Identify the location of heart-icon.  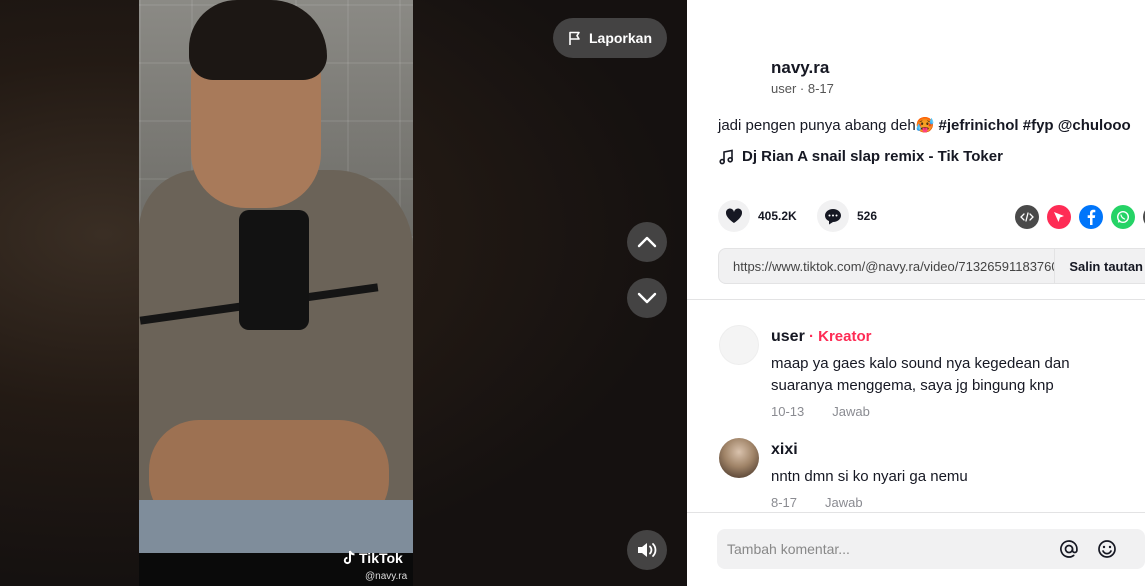
(734, 215).